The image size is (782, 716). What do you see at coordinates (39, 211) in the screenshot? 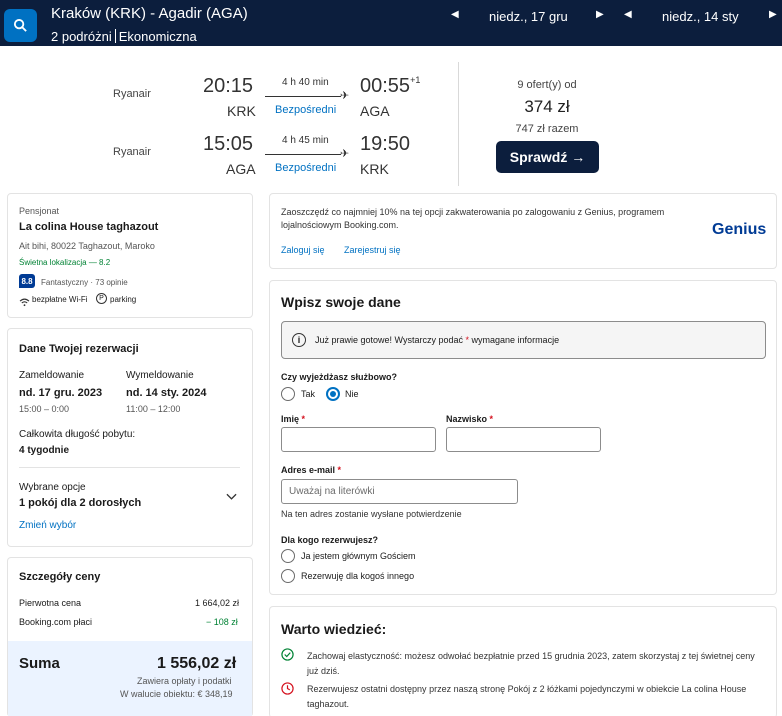
I see `property-type: Pensjonat` at bounding box center [39, 211].